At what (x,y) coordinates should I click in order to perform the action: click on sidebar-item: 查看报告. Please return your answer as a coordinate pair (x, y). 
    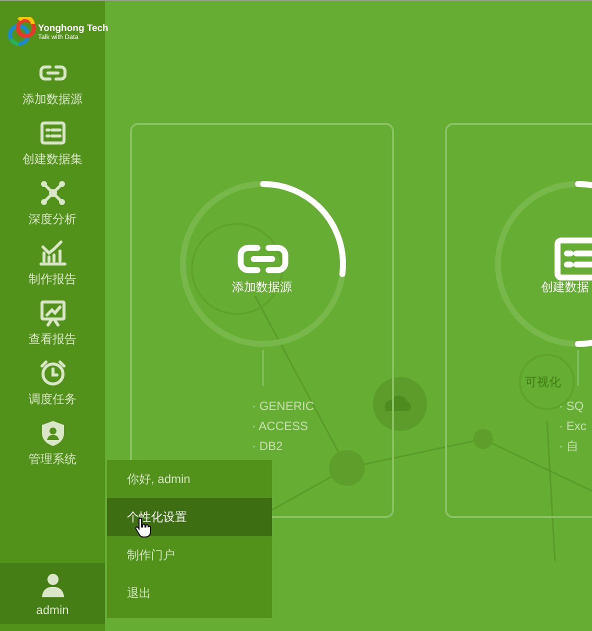
    Looking at the image, I should click on (52, 323).